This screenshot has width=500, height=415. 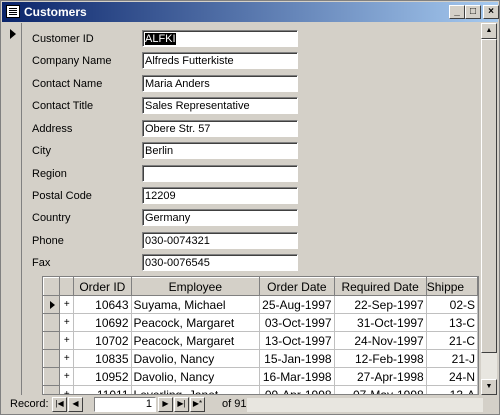 What do you see at coordinates (220, 150) in the screenshot?
I see `city-field: Berlin` at bounding box center [220, 150].